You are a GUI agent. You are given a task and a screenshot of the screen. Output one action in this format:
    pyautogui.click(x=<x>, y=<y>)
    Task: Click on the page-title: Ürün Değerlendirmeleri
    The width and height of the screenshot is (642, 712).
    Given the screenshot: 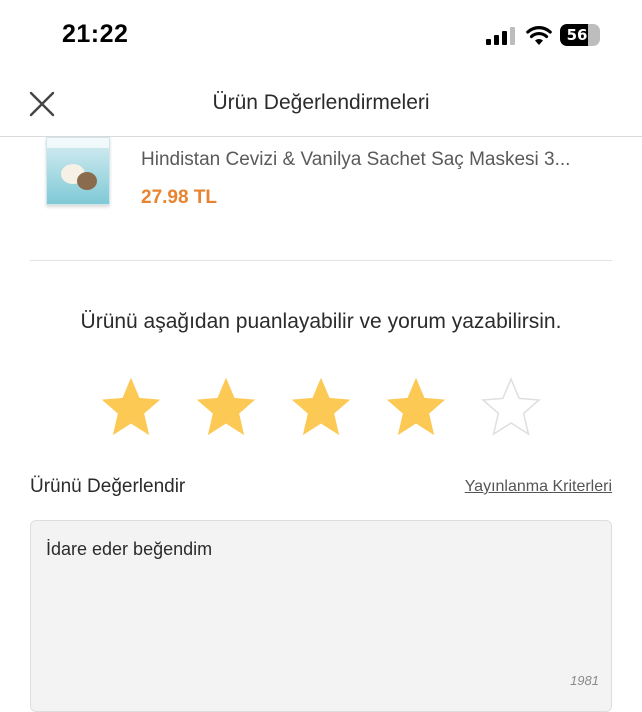 What is the action you would take?
    pyautogui.click(x=321, y=102)
    